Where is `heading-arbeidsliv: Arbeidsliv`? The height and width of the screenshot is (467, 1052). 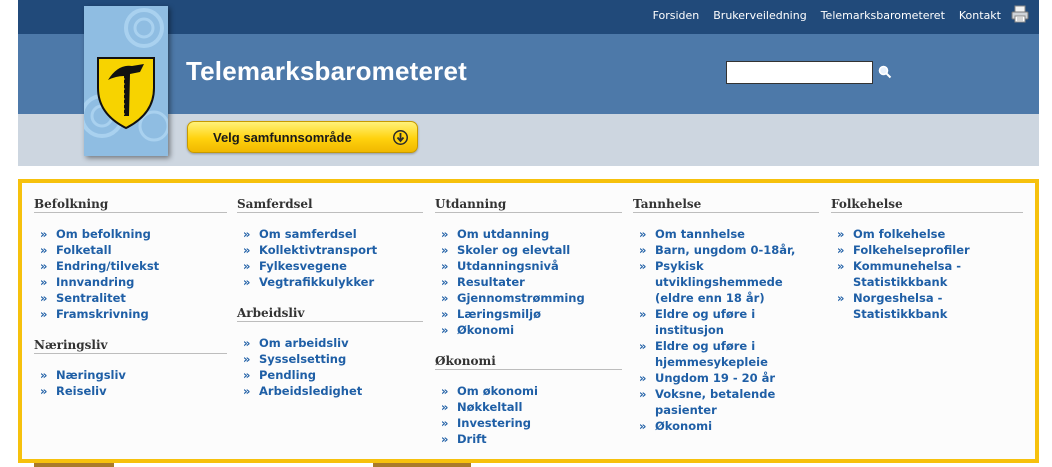 heading-arbeidsliv: Arbeidsliv is located at coordinates (330, 314).